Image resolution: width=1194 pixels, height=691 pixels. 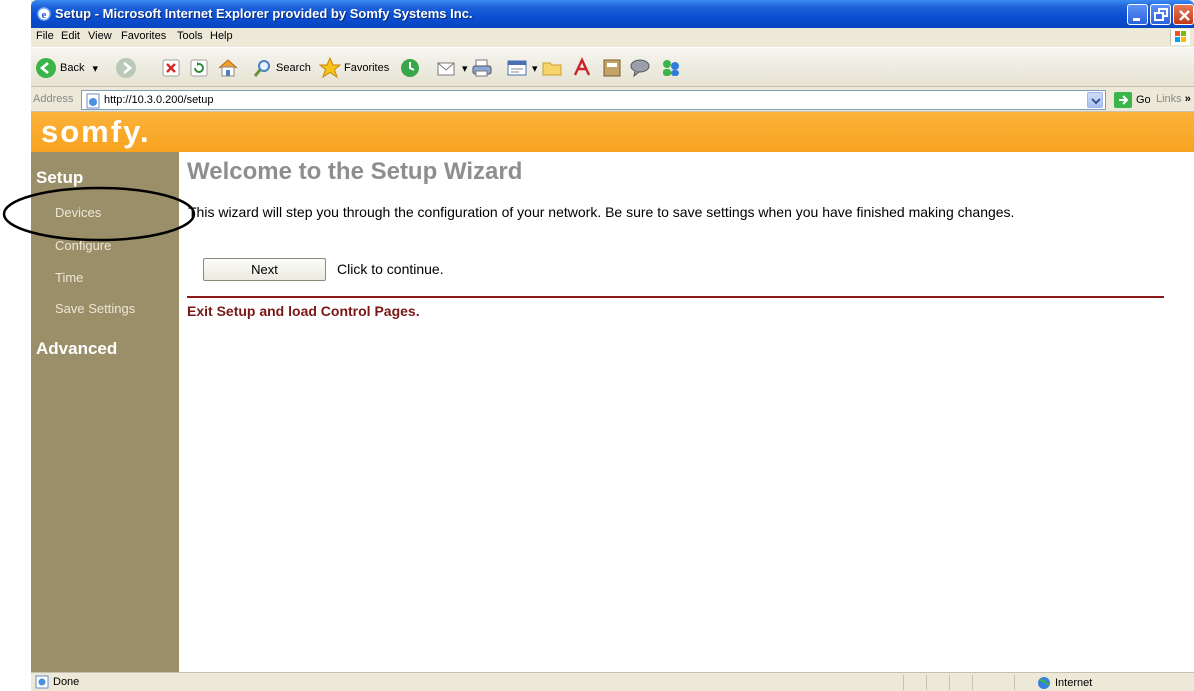 I want to click on home-button, so click(x=228, y=68).